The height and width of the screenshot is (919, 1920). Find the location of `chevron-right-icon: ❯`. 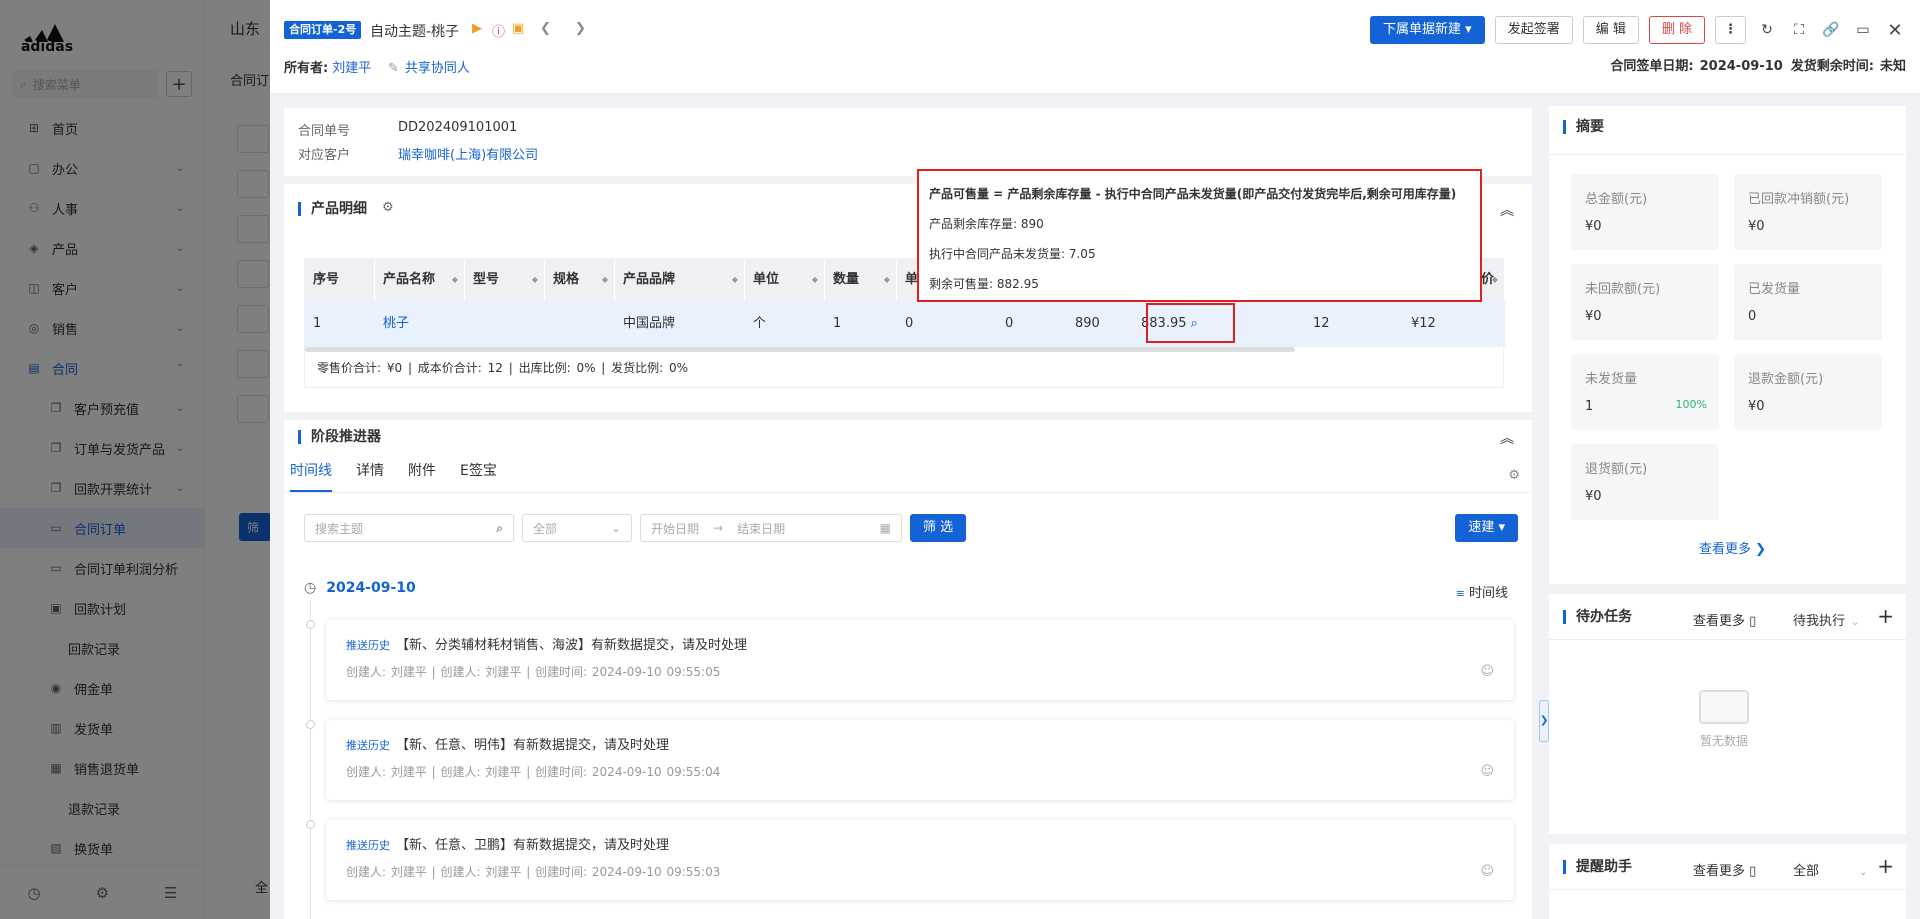

chevron-right-icon: ❯ is located at coordinates (1761, 549).